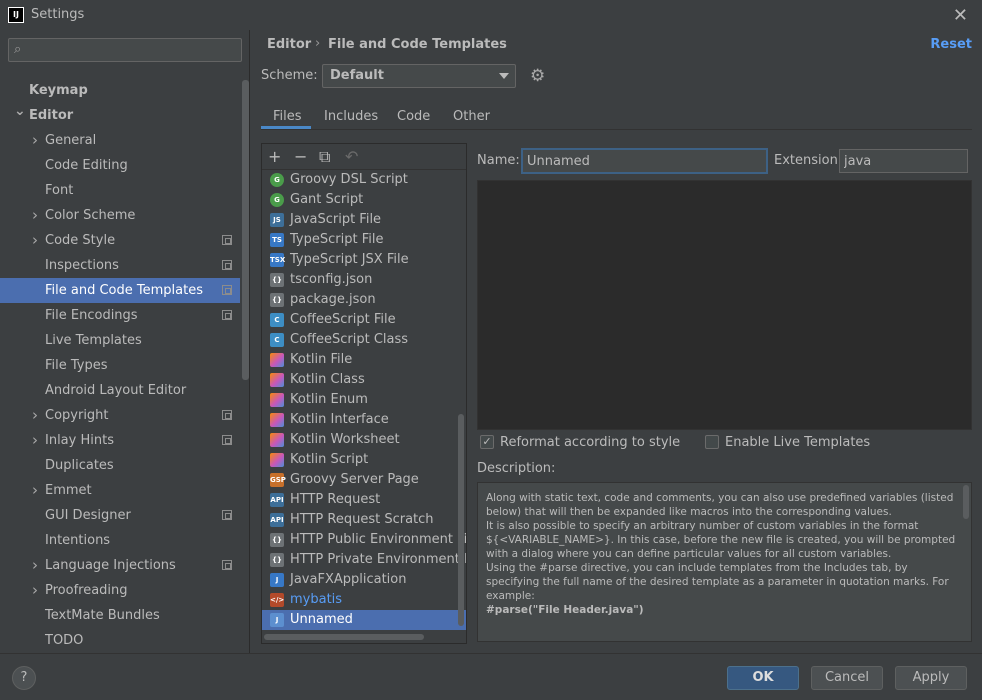 The height and width of the screenshot is (700, 982). What do you see at coordinates (120, 90) in the screenshot?
I see `sidebar-item-keymap: Keymap` at bounding box center [120, 90].